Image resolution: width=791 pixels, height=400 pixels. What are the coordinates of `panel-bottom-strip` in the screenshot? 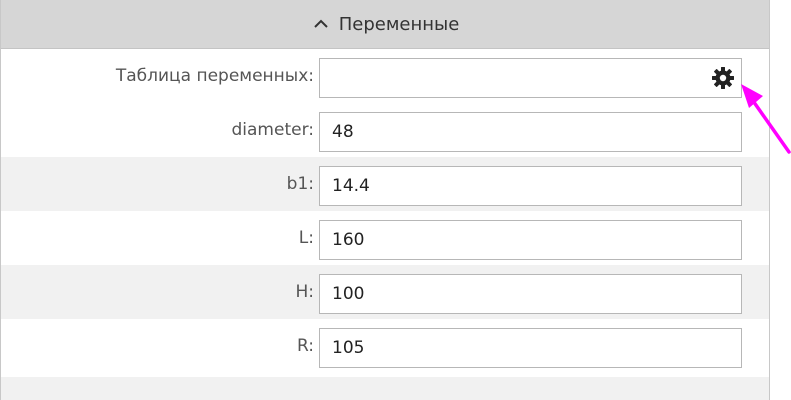 It's located at (385, 388).